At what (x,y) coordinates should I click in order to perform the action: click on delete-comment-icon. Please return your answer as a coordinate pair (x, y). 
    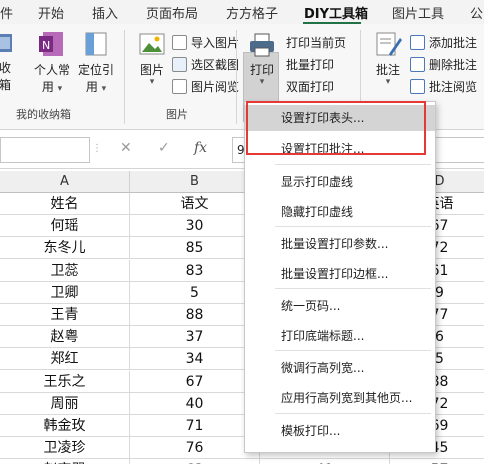
    Looking at the image, I should click on (417, 64).